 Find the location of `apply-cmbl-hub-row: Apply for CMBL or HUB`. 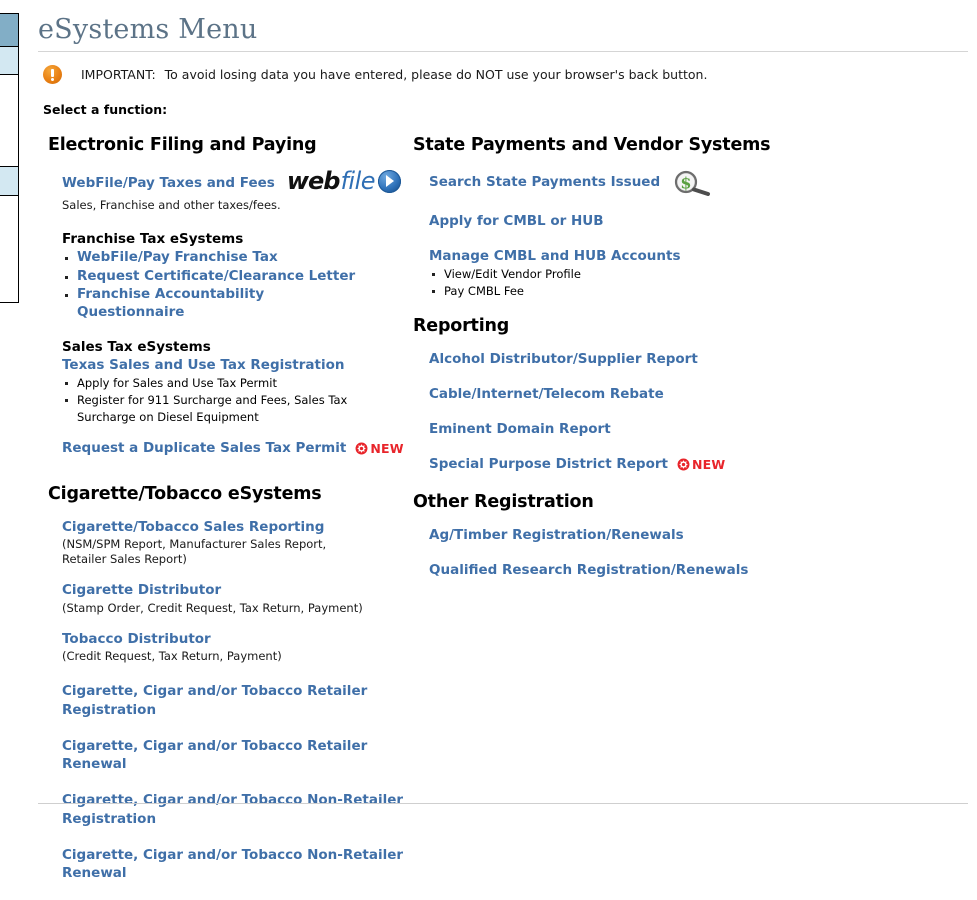

apply-cmbl-hub-row: Apply for CMBL or HUB is located at coordinates (681, 221).